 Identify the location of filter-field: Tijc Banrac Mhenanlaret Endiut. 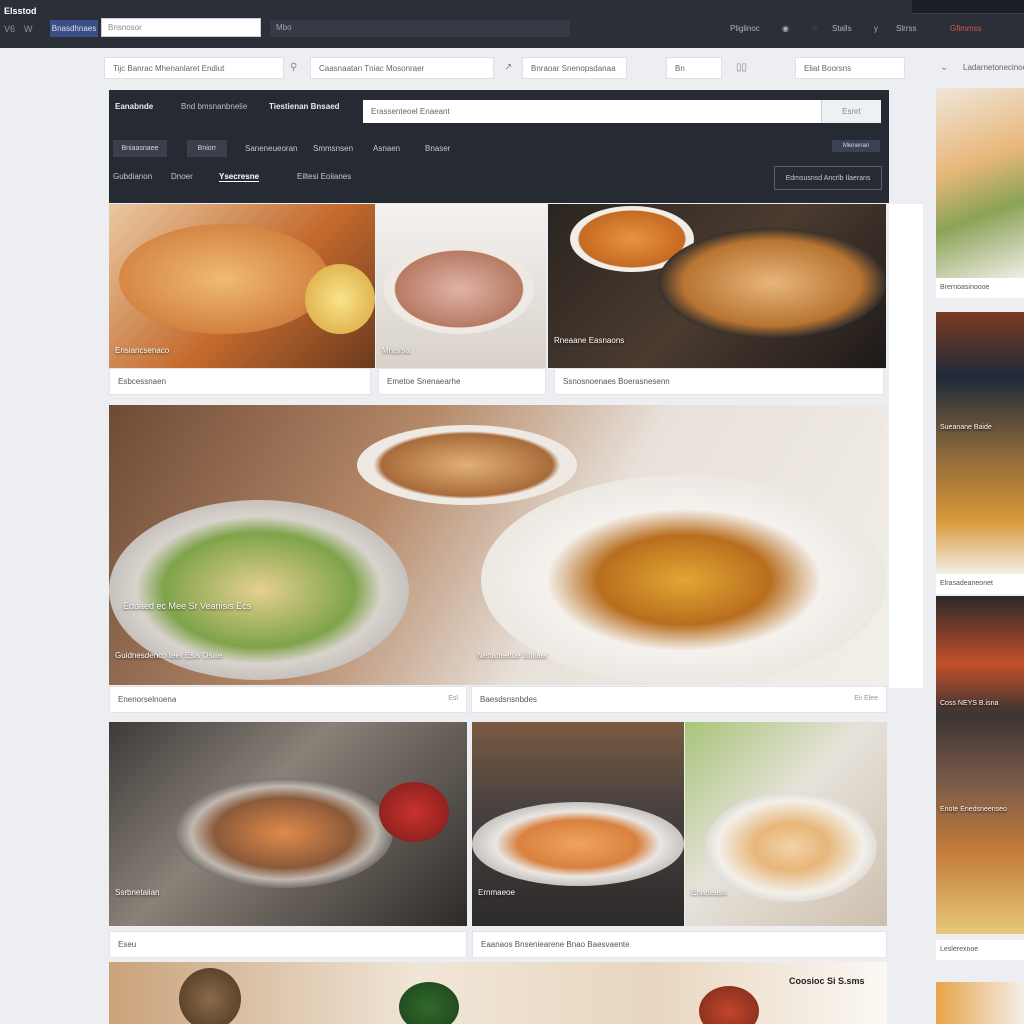
(194, 68).